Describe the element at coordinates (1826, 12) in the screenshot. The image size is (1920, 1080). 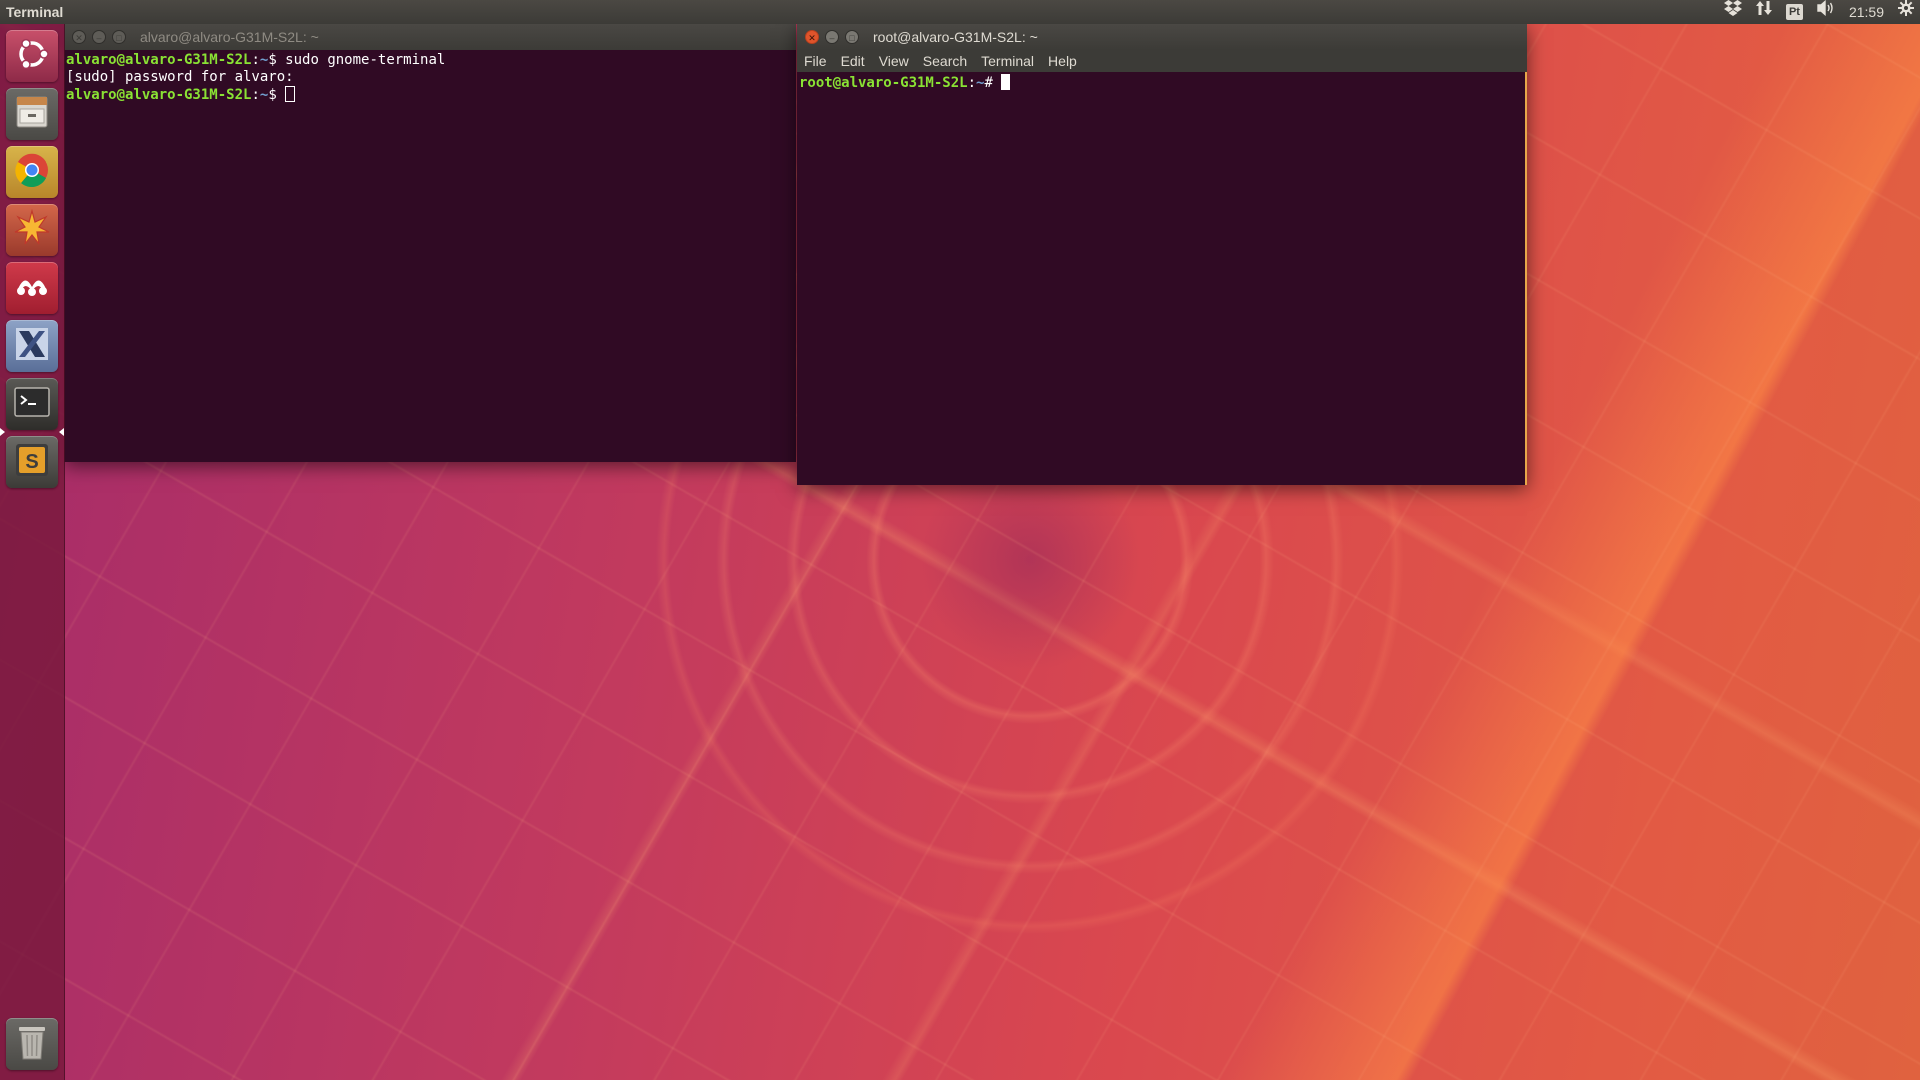
I see `volume-icon` at that location.